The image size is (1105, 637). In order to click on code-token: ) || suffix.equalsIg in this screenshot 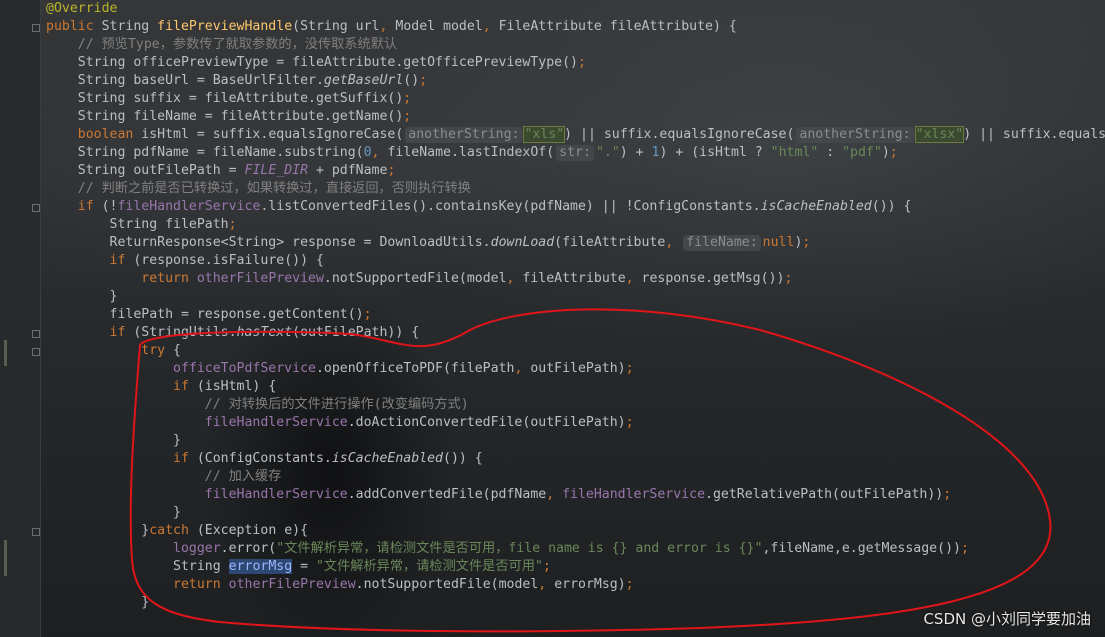, I will do `click(1034, 134)`.